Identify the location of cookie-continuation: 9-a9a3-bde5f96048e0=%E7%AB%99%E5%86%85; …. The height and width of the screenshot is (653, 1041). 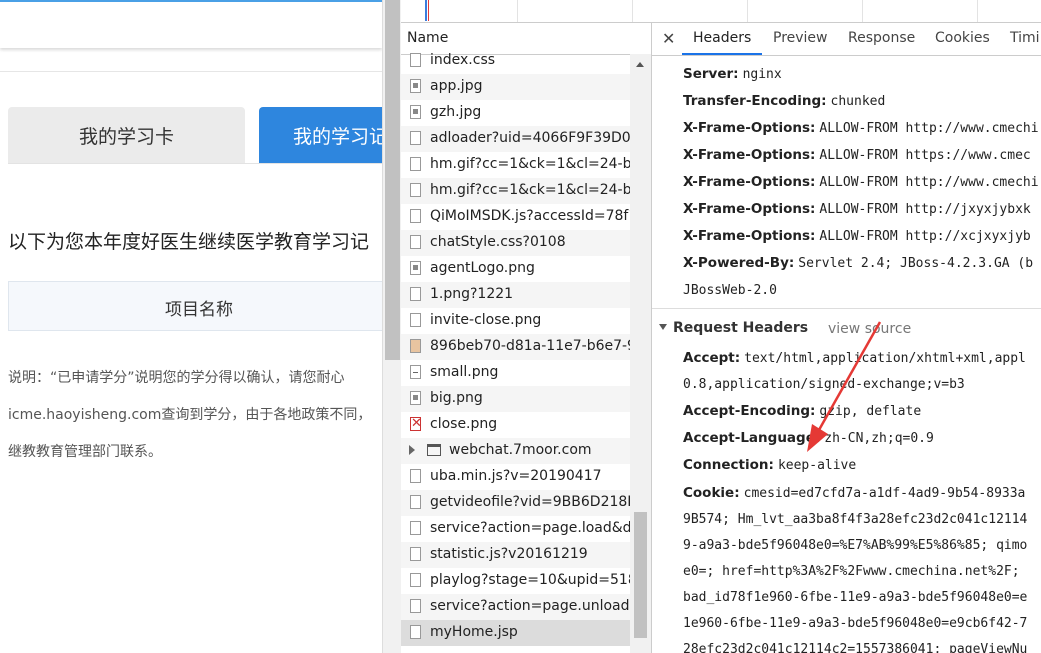
(855, 545).